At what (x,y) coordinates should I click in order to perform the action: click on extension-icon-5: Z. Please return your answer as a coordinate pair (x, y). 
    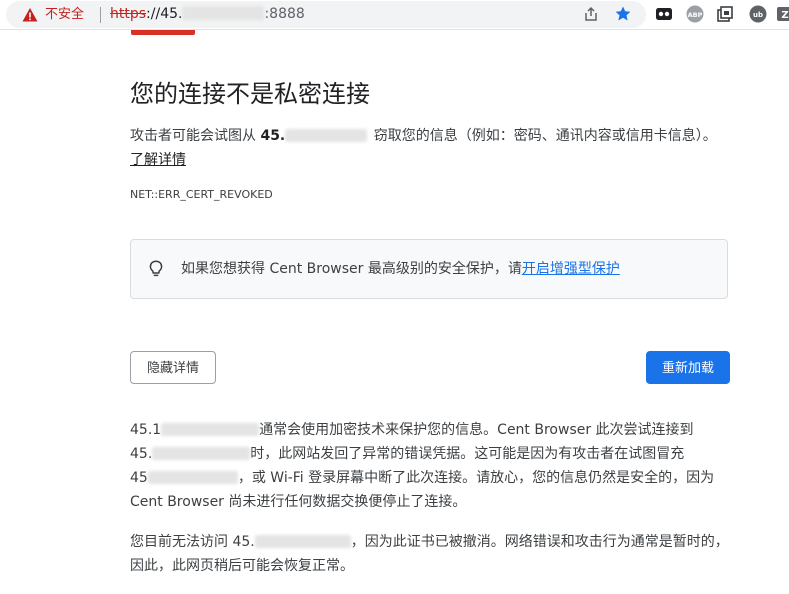
    Looking at the image, I should click on (782, 14).